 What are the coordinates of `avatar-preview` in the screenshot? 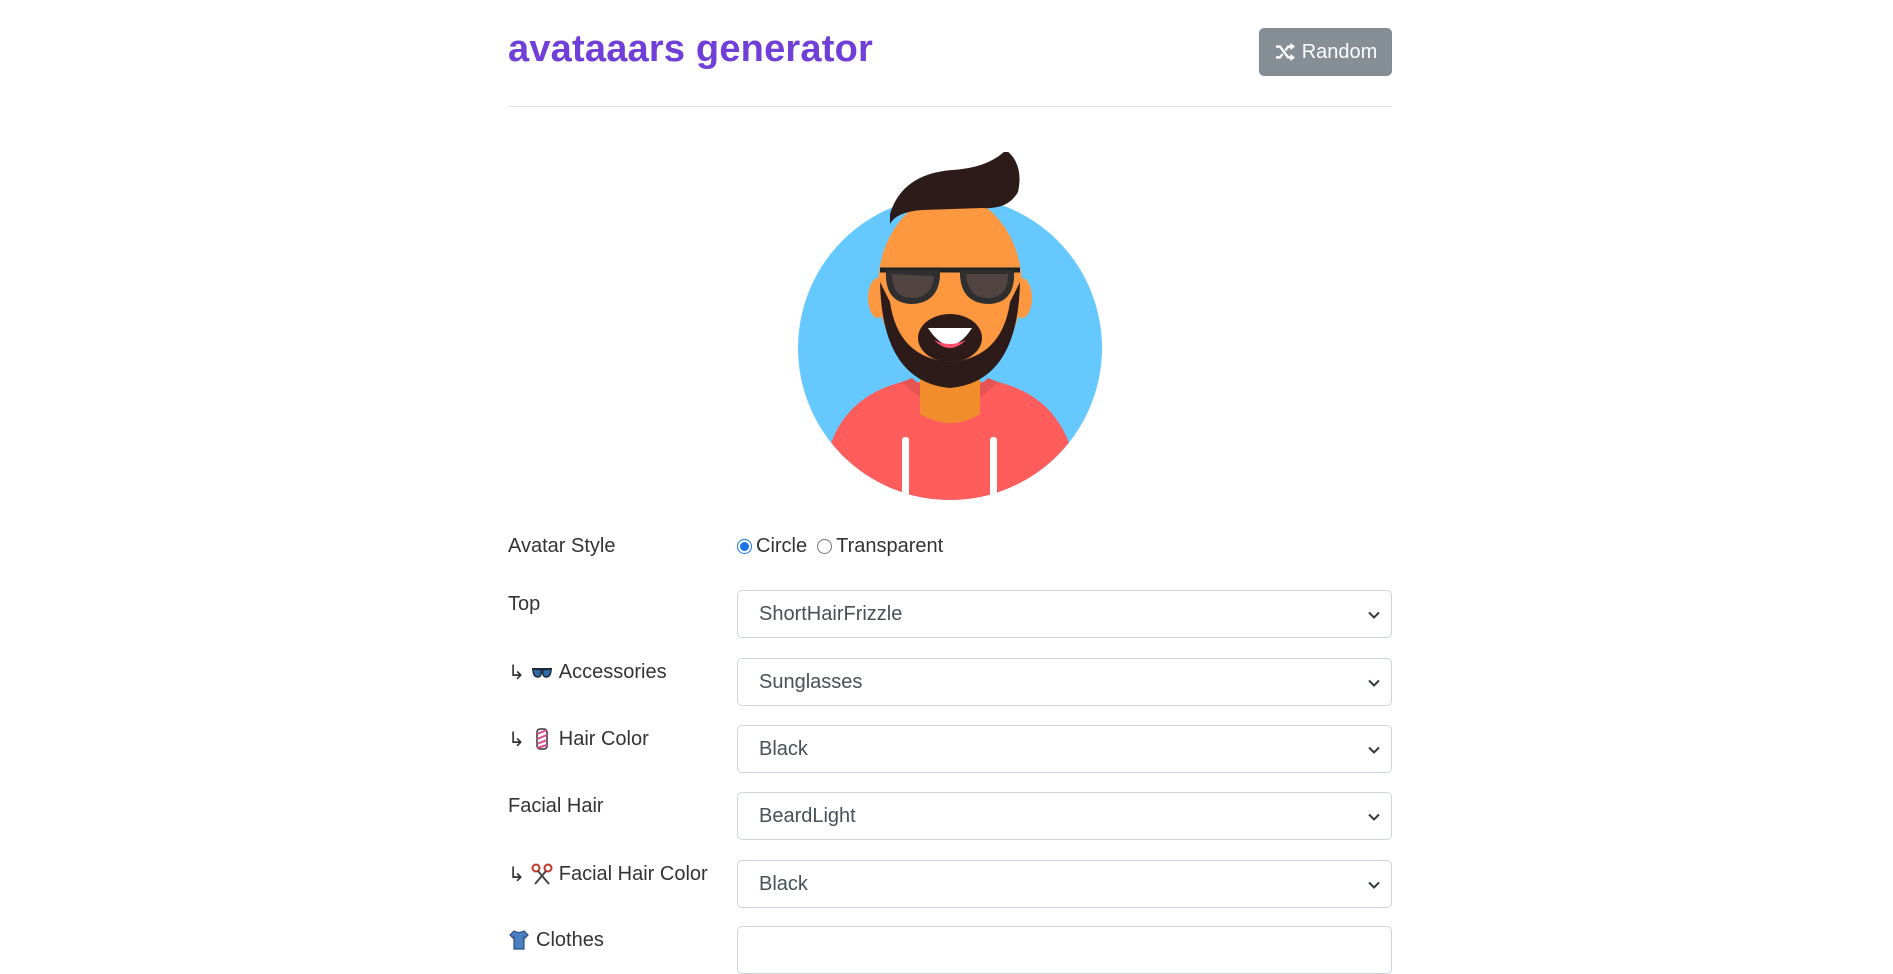 It's located at (950, 326).